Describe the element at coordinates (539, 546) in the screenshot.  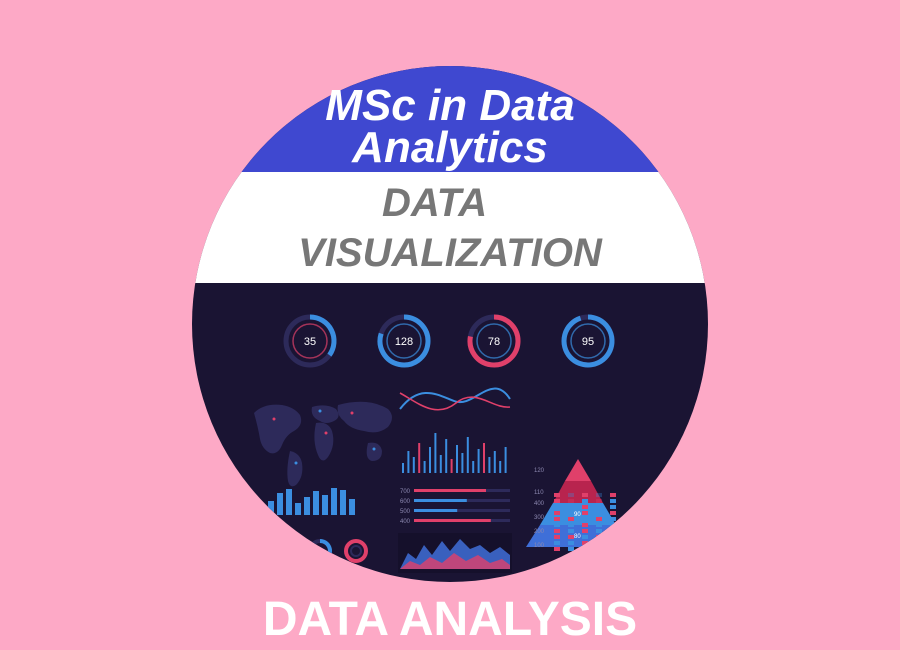
I see `column-label: 100` at that location.